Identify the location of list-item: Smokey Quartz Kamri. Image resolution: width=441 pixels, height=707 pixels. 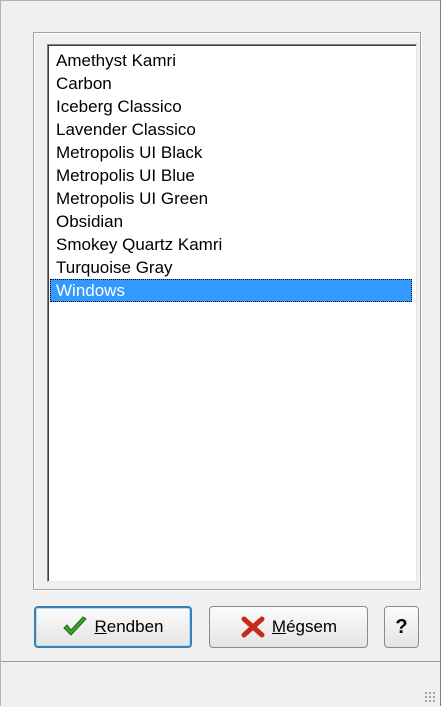
(231, 244).